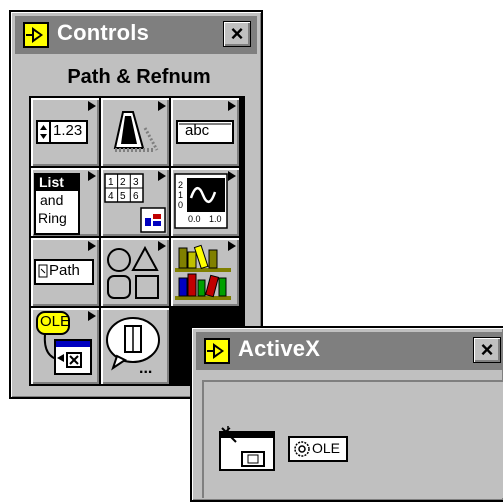  I want to click on controls-titlebar: Controls ×, so click(136, 35).